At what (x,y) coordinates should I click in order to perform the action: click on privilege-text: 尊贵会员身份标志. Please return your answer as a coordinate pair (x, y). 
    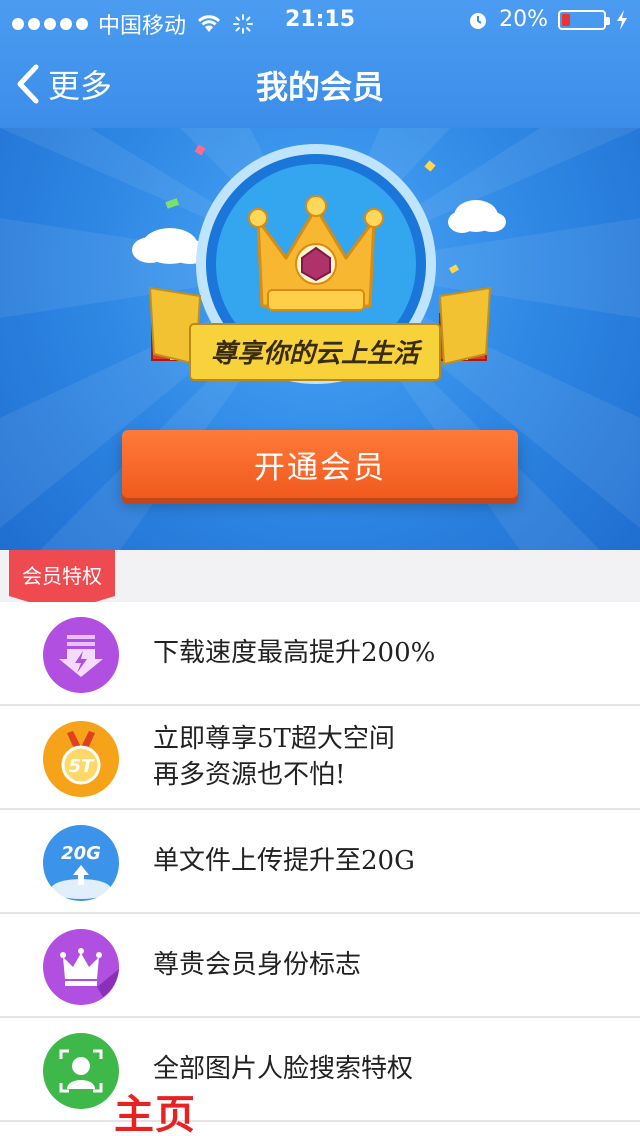
    Looking at the image, I should click on (257, 965).